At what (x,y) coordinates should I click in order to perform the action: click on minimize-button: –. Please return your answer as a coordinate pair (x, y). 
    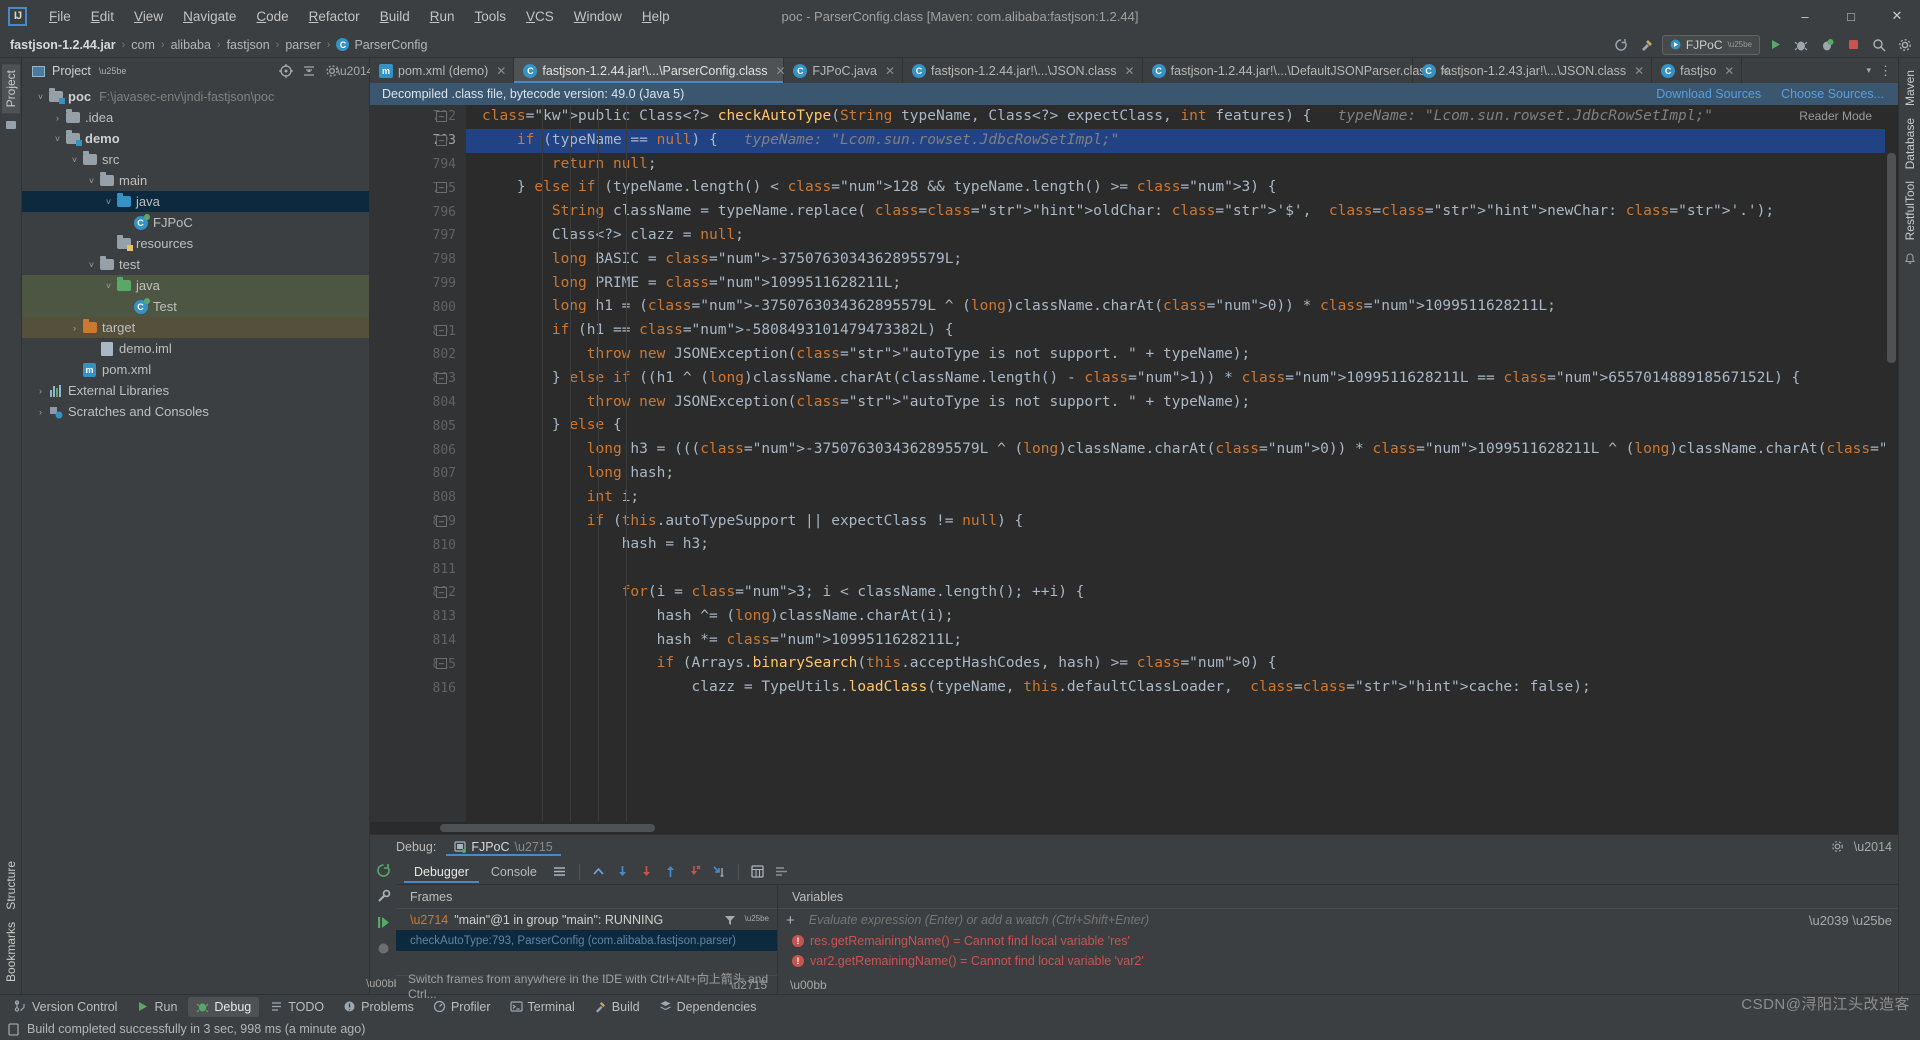
    Looking at the image, I should click on (1805, 16).